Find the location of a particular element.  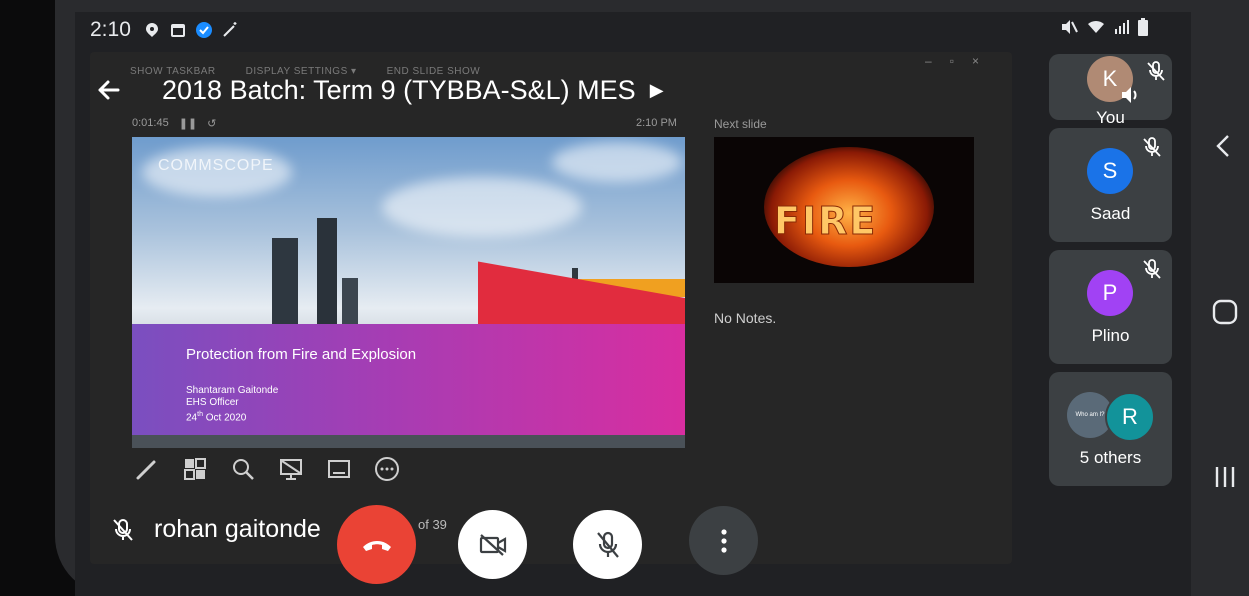

mic-toggle-button is located at coordinates (607, 544).